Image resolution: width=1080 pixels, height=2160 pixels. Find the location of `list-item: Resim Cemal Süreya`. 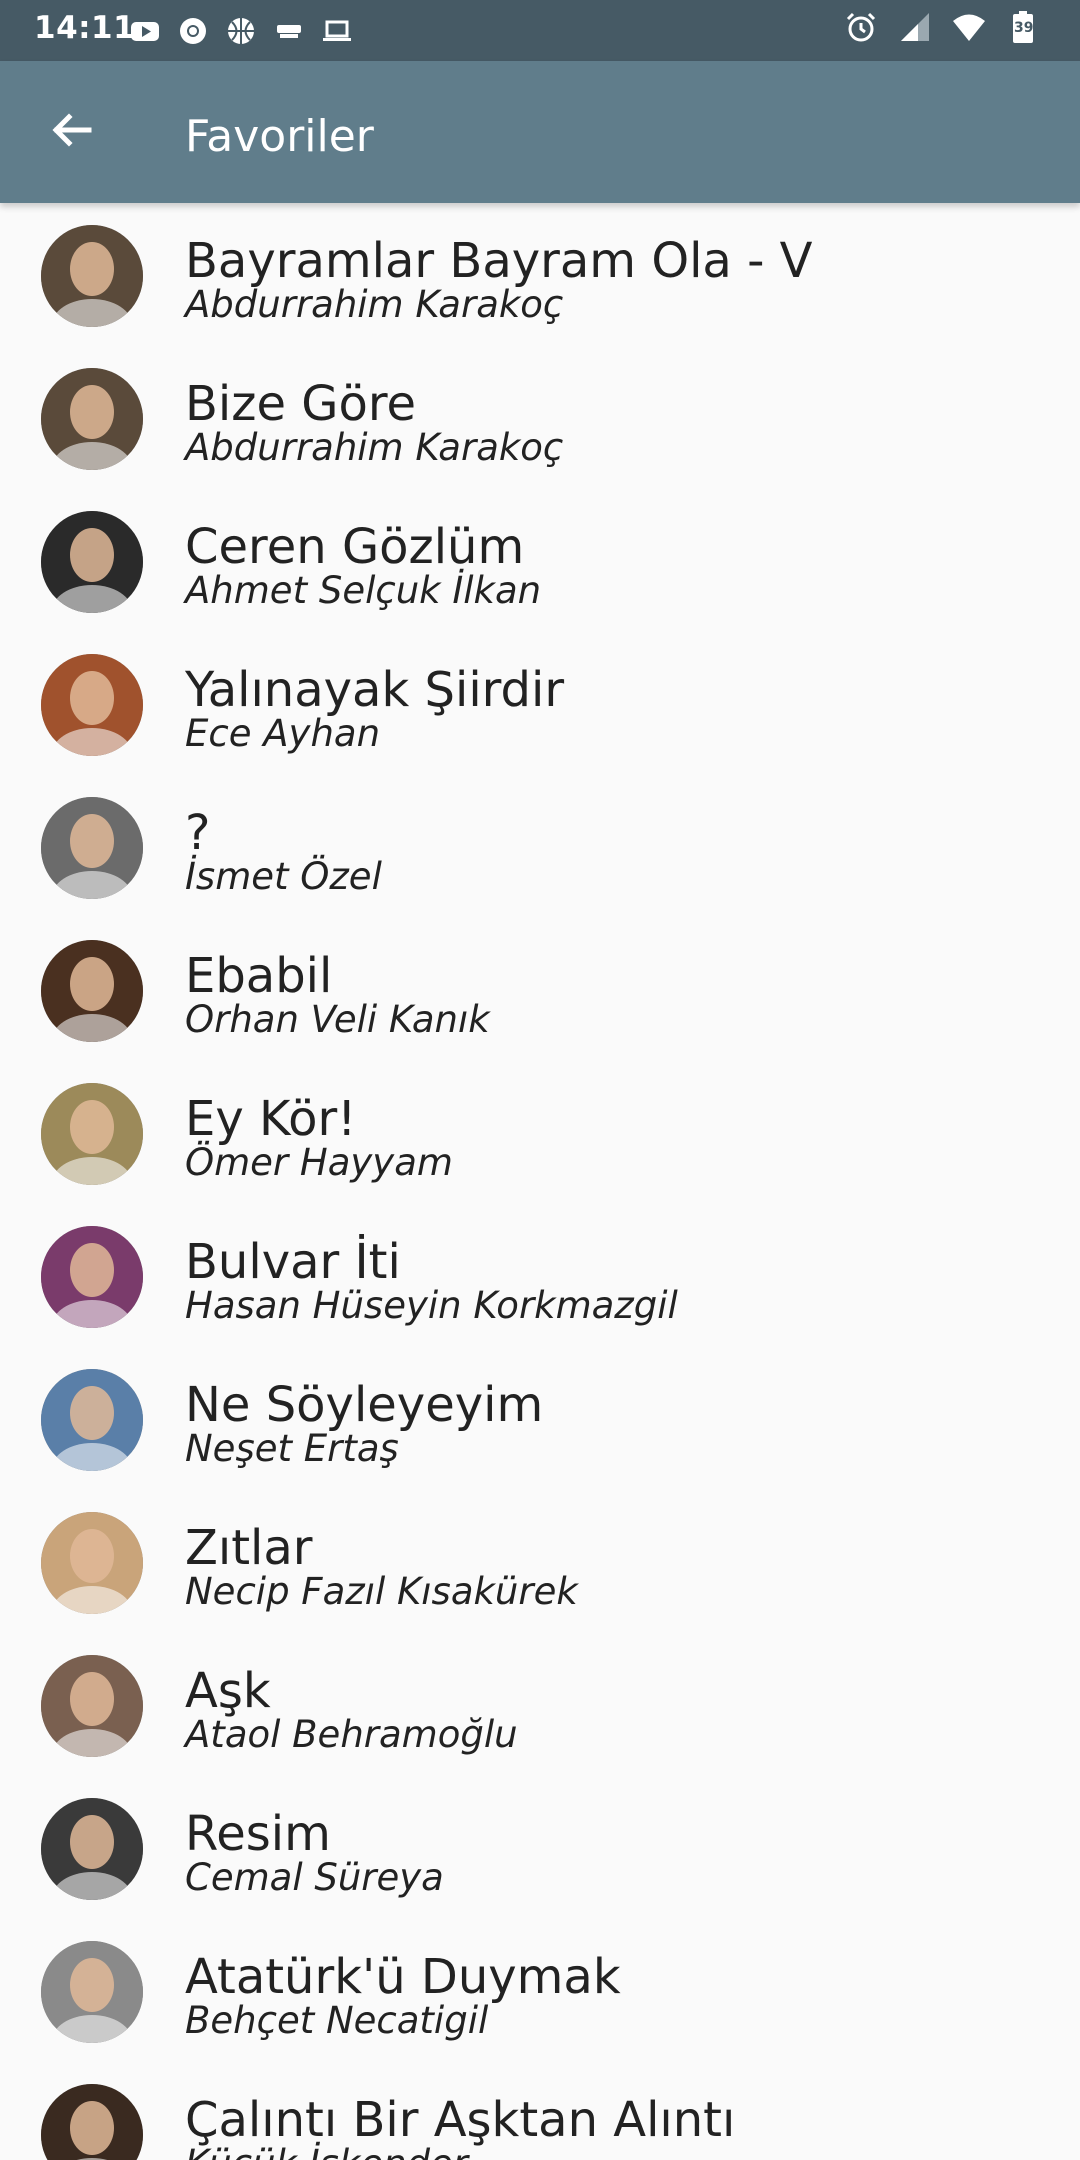

list-item: Resim Cemal Süreya is located at coordinates (540, 1847).